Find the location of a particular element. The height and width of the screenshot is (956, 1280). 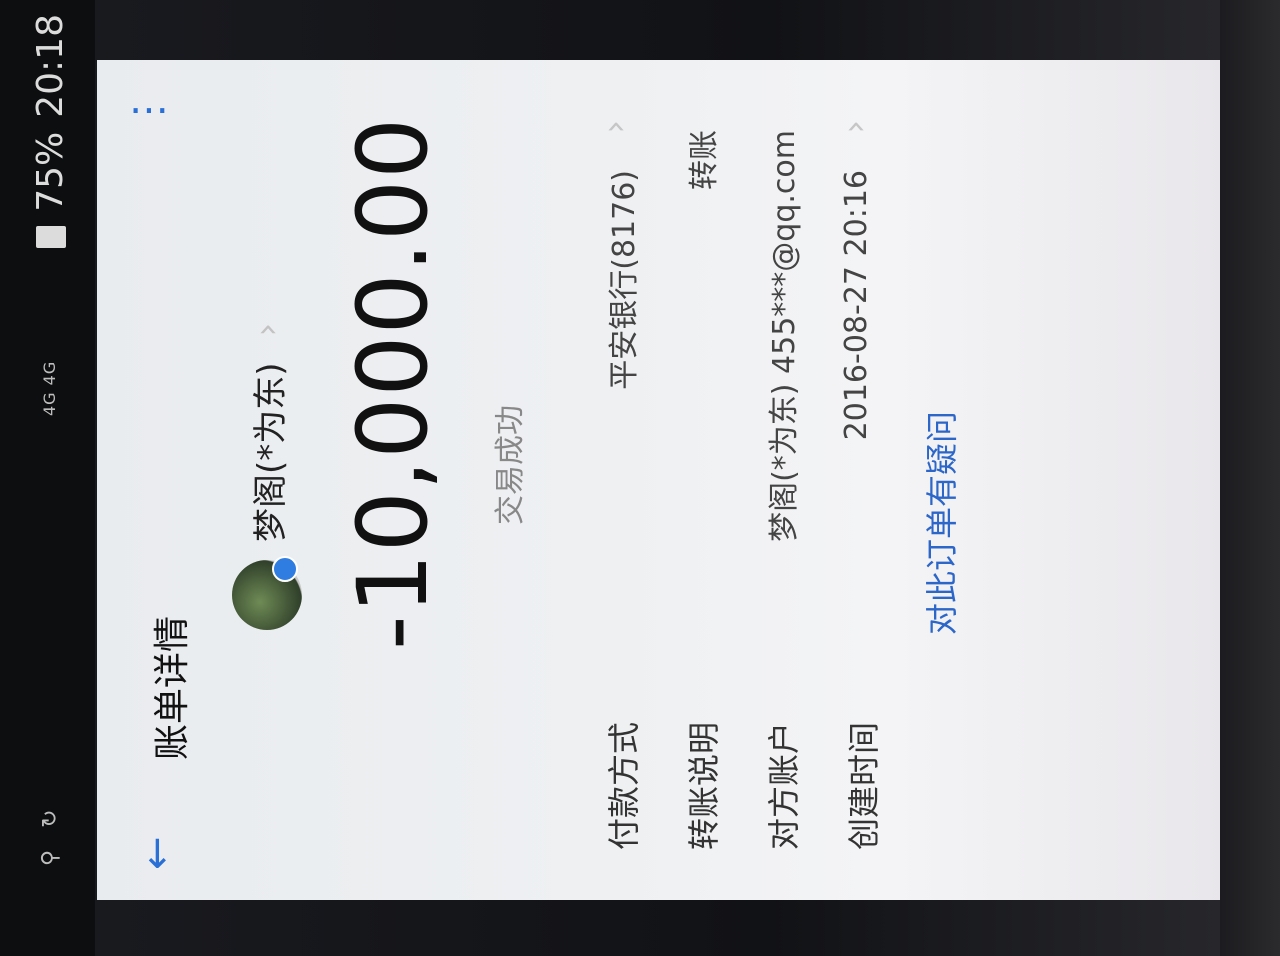

transaction-status: 交易成功 is located at coordinates (510, 465).